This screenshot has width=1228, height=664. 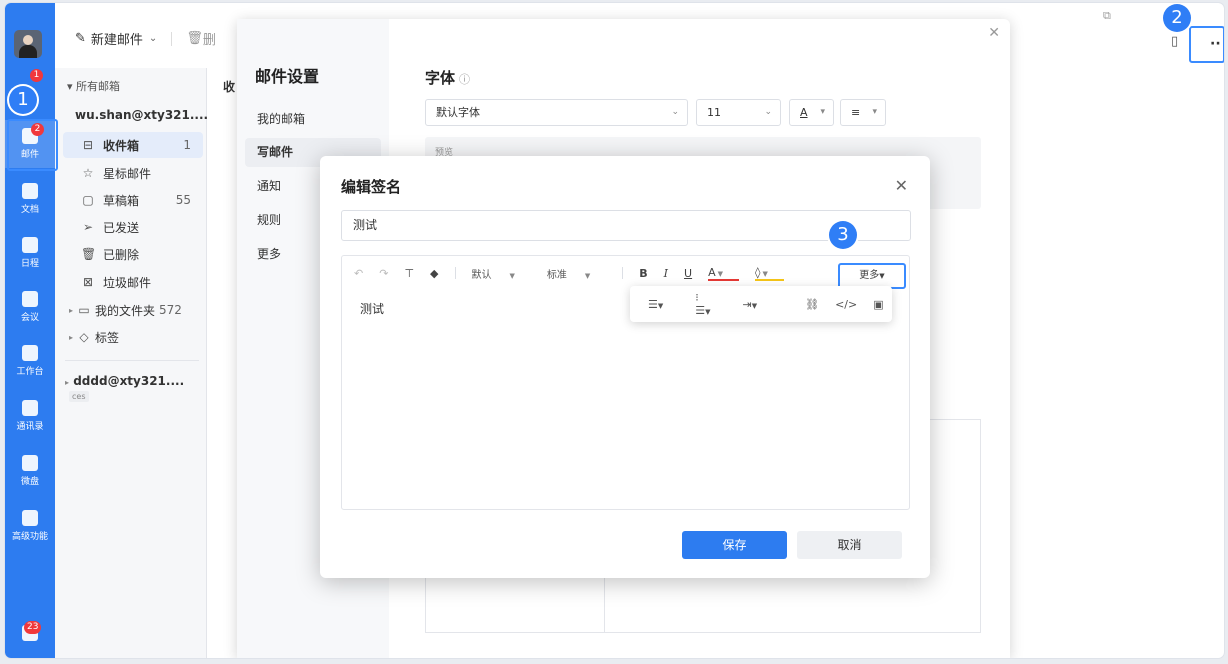 I want to click on signature-name-input: 测试, so click(x=626, y=225).